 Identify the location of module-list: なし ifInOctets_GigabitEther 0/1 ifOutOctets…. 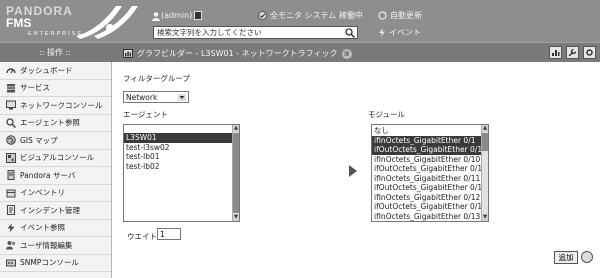
(430, 173).